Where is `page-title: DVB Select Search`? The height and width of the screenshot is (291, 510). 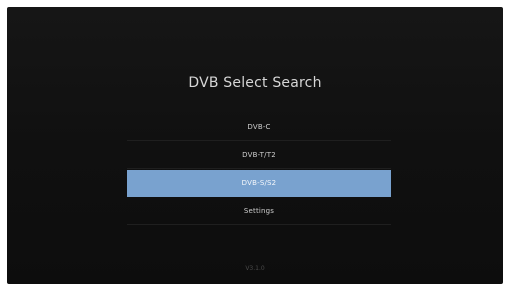 page-title: DVB Select Search is located at coordinates (255, 83).